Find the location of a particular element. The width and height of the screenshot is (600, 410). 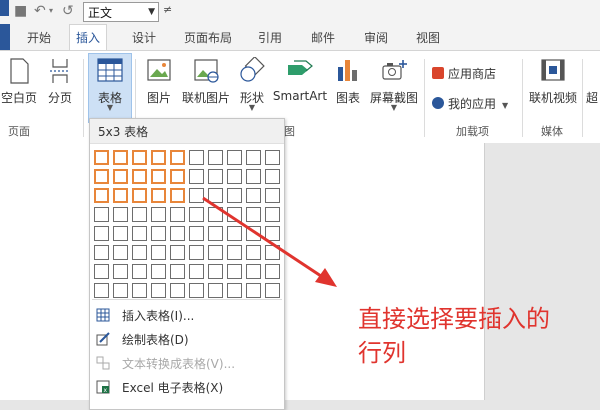

arrow-line is located at coordinates (265, 239).